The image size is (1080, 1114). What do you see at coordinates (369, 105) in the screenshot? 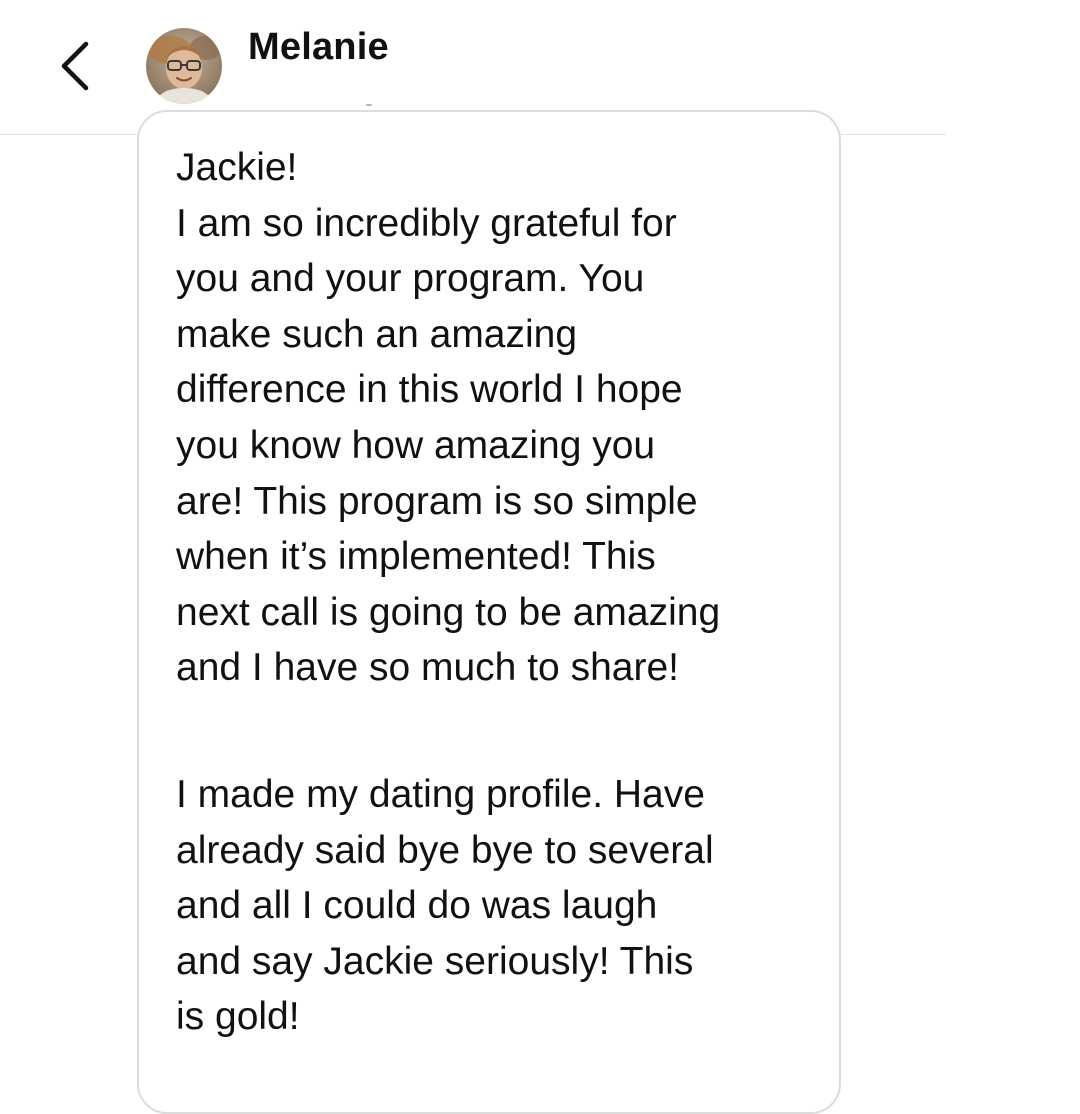
I see `header-divider-mark` at bounding box center [369, 105].